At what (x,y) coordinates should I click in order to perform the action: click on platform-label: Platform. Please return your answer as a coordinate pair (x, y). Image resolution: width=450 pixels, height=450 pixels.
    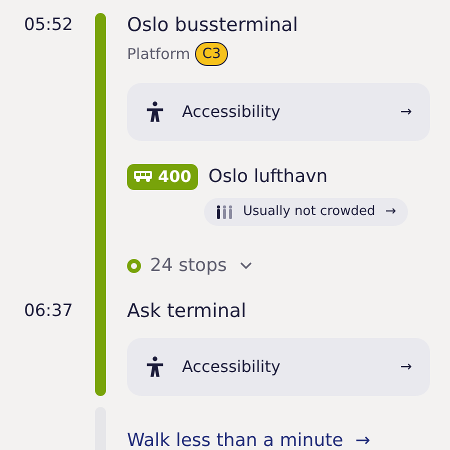
    Looking at the image, I should click on (158, 54).